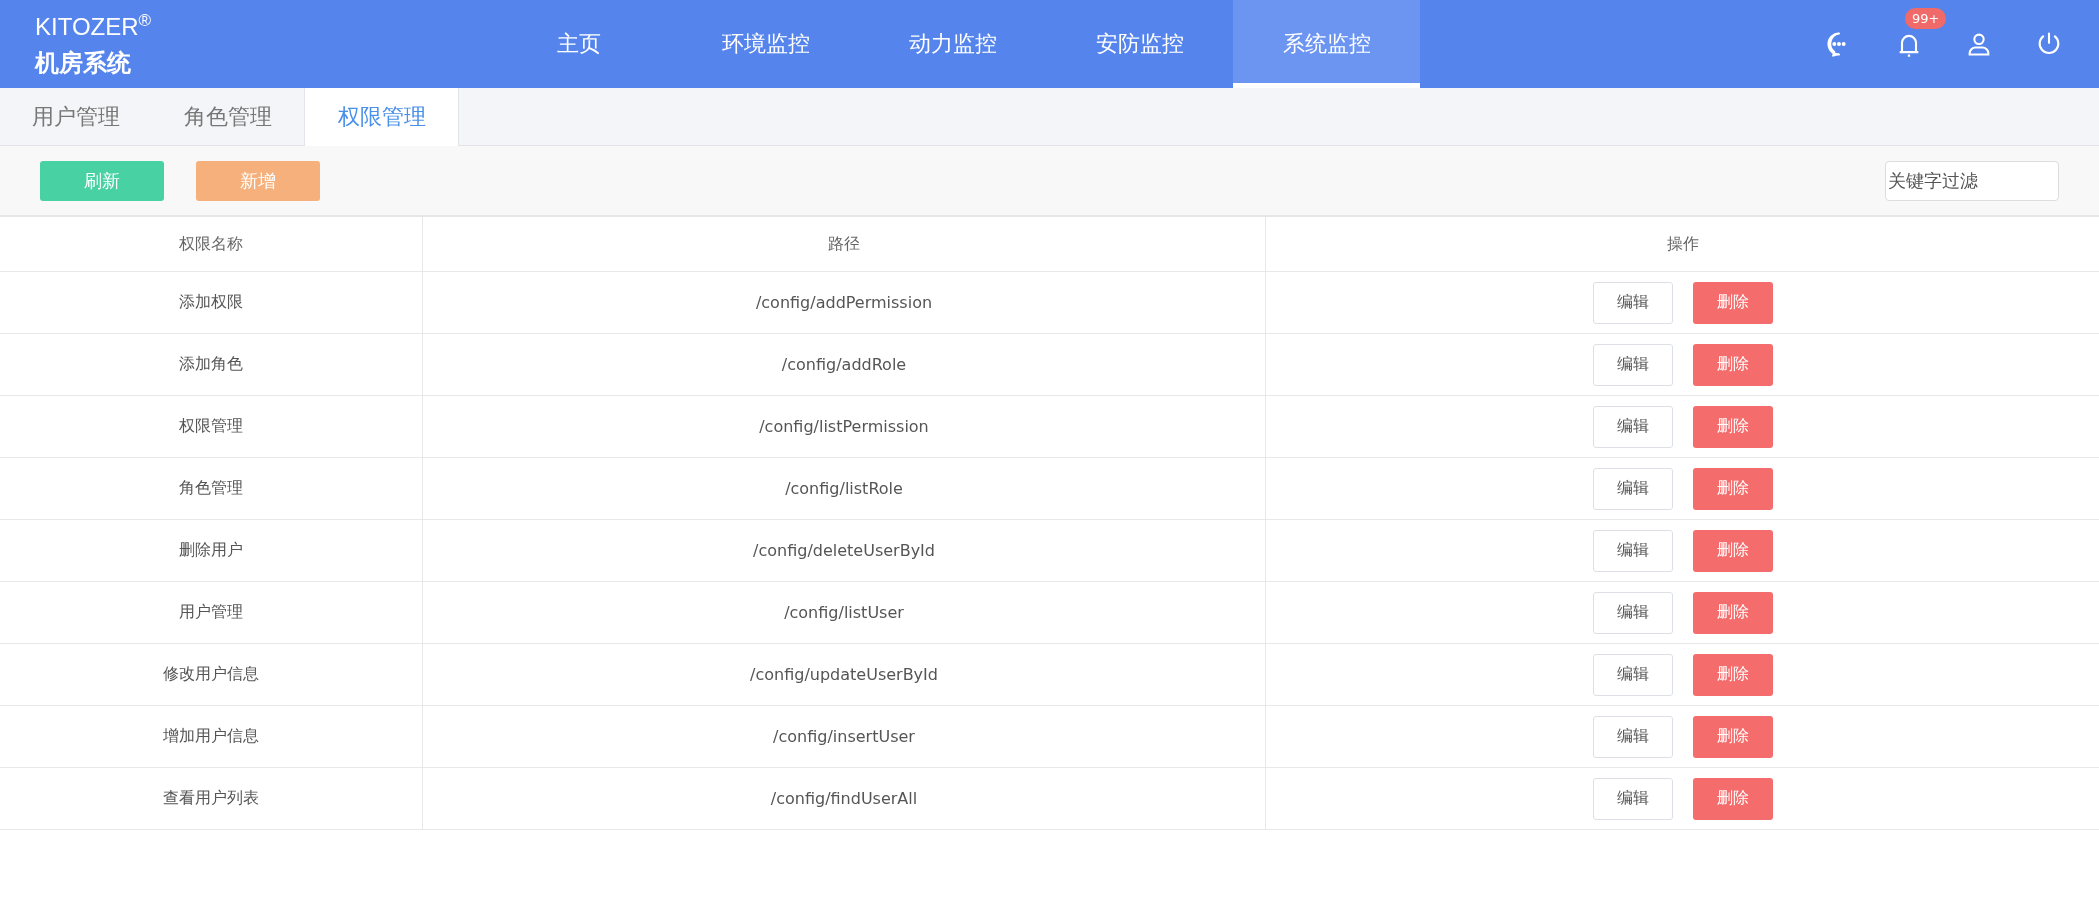 Image resolution: width=2099 pixels, height=910 pixels. What do you see at coordinates (578, 44) in the screenshot?
I see `nav-tab: 主页` at bounding box center [578, 44].